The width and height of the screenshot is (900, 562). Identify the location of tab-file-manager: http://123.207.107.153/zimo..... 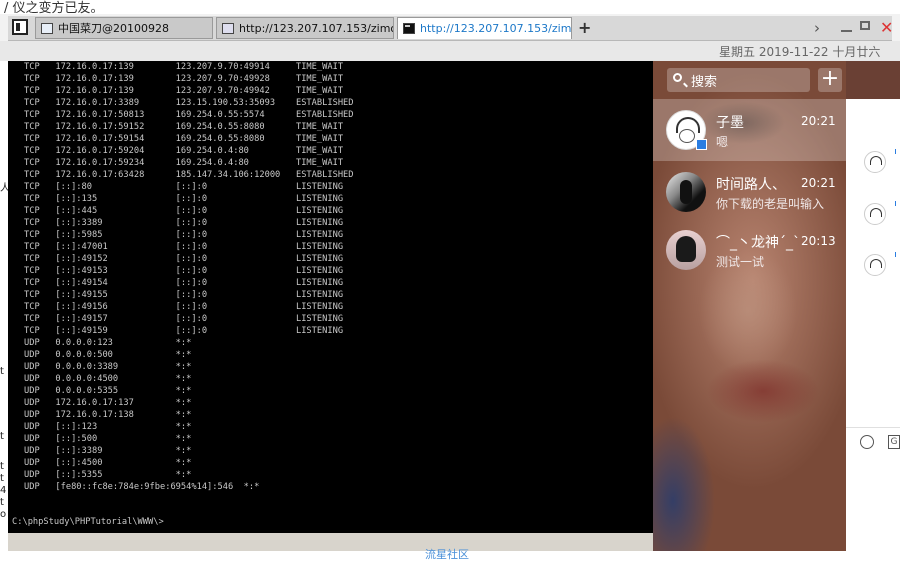
(305, 28).